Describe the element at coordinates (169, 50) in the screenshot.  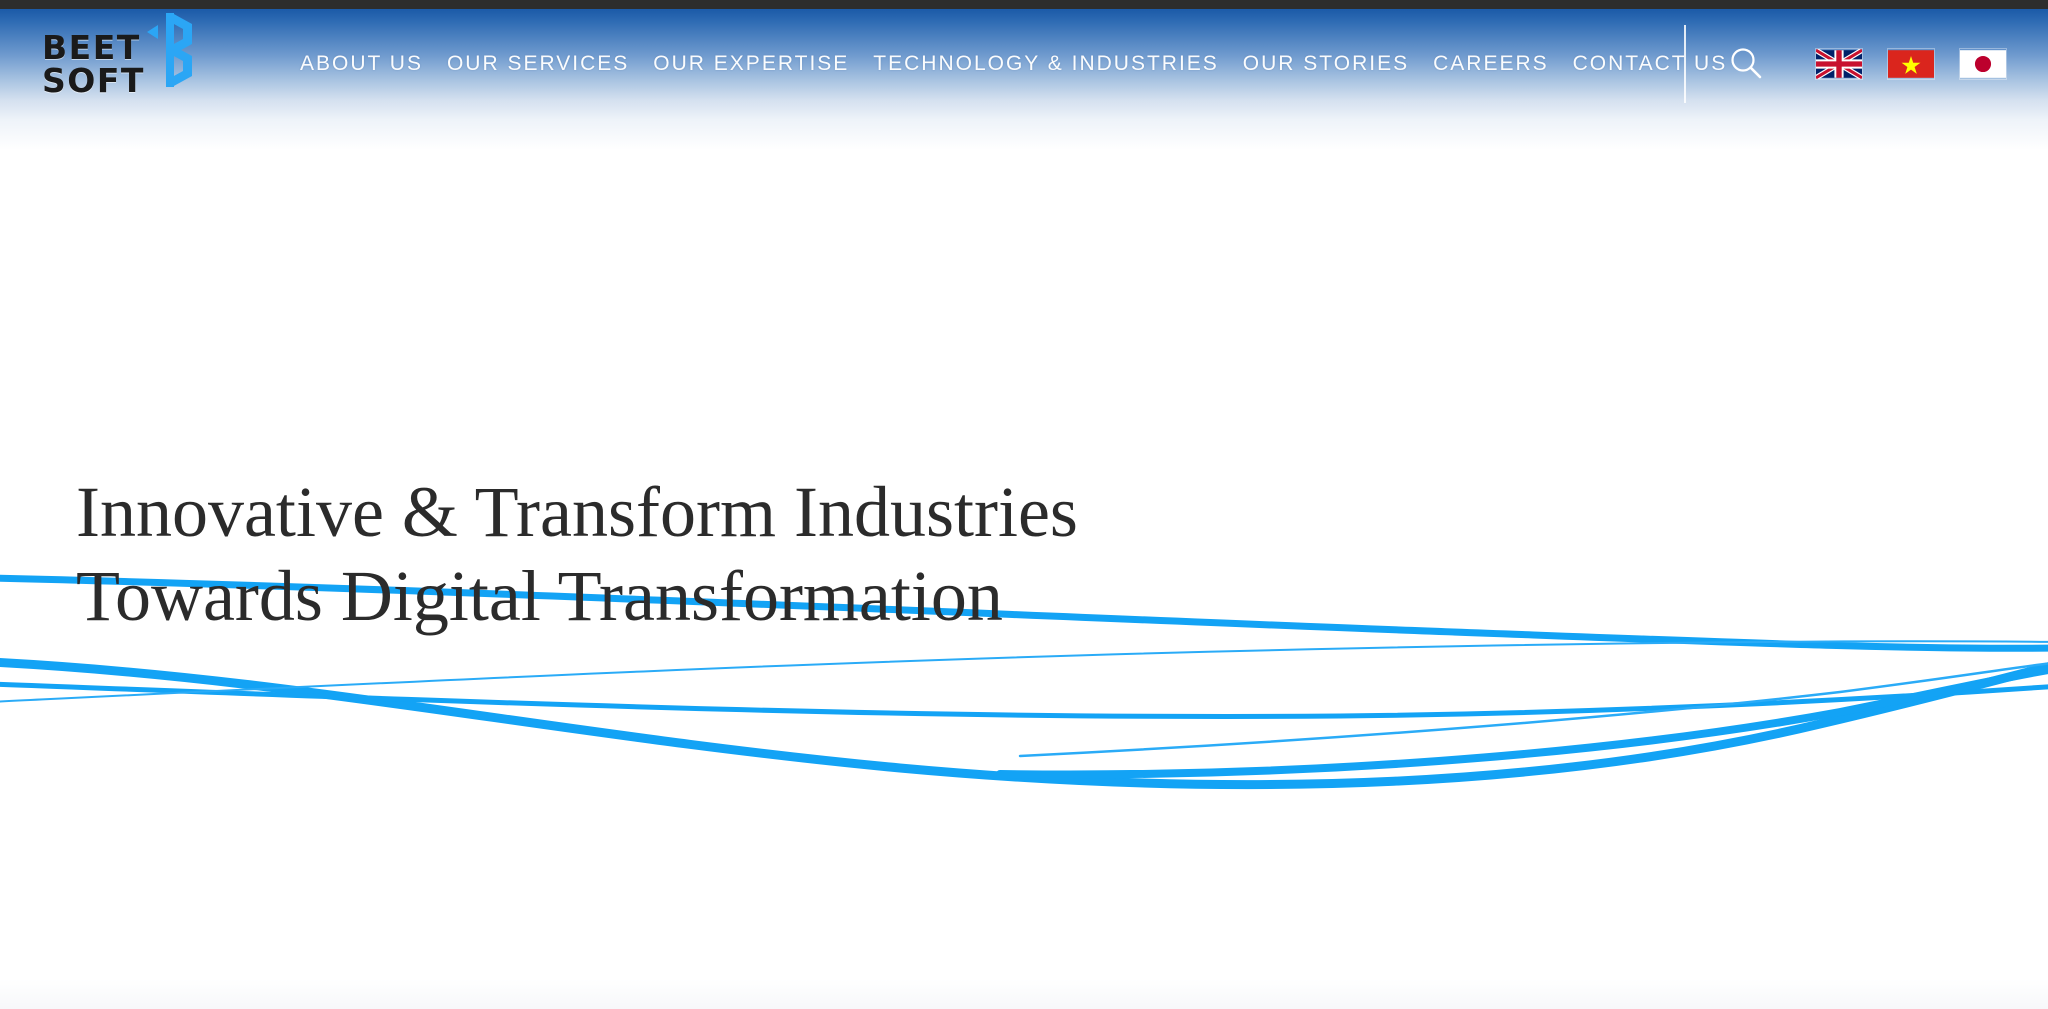
I see `beetsoft-b-hexagon-logo-icon` at that location.